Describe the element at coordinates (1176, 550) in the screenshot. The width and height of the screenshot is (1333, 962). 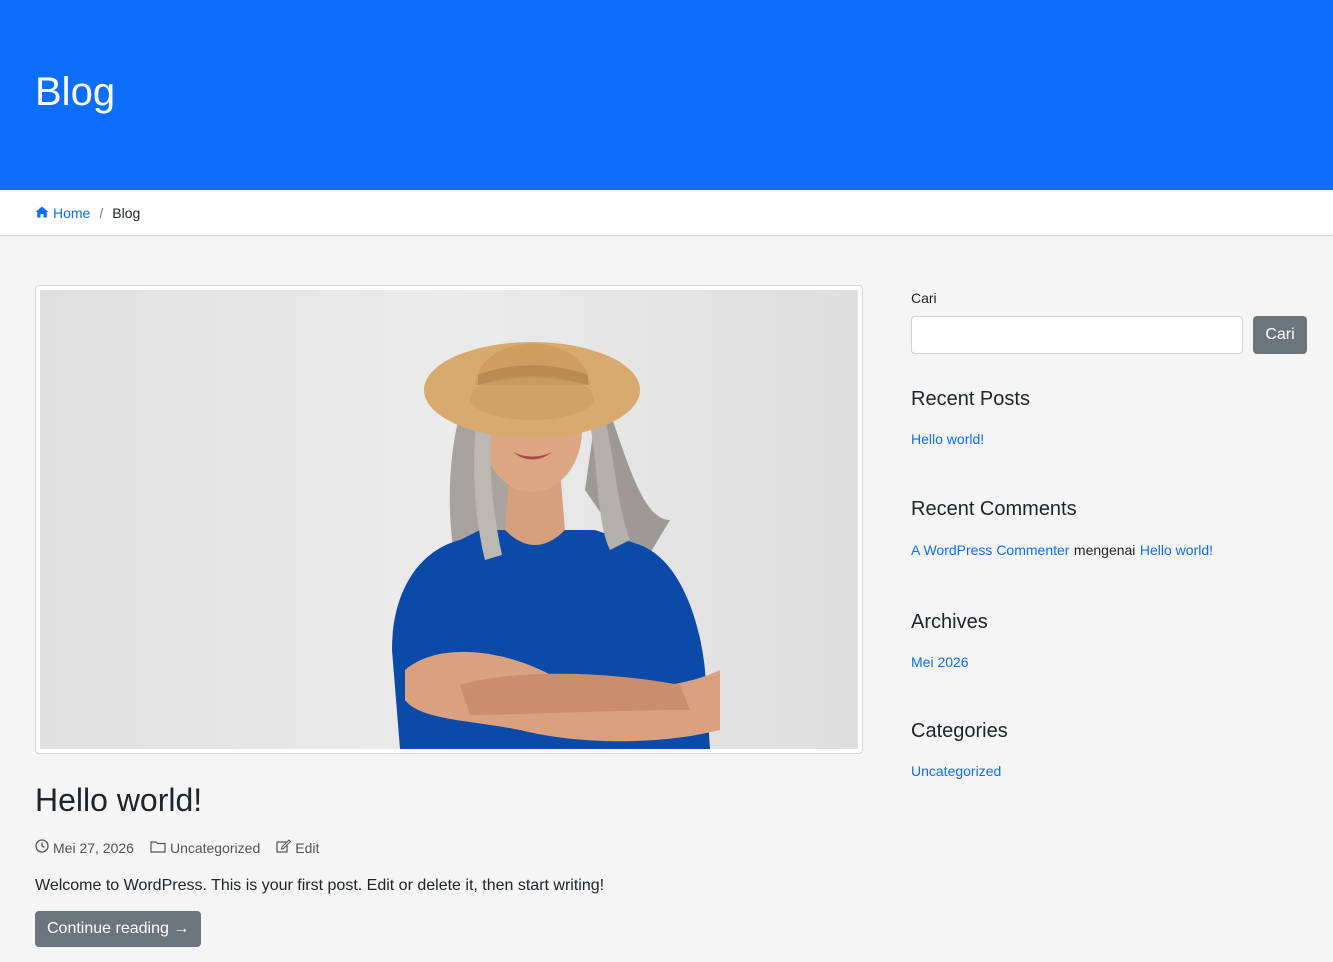
I see `comment-post-link: Hello world!` at that location.